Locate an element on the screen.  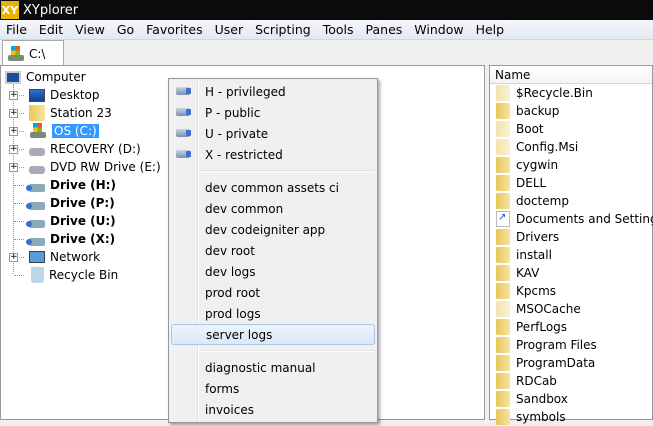
tree-item: RECOVERY (D:) is located at coordinates (85, 149).